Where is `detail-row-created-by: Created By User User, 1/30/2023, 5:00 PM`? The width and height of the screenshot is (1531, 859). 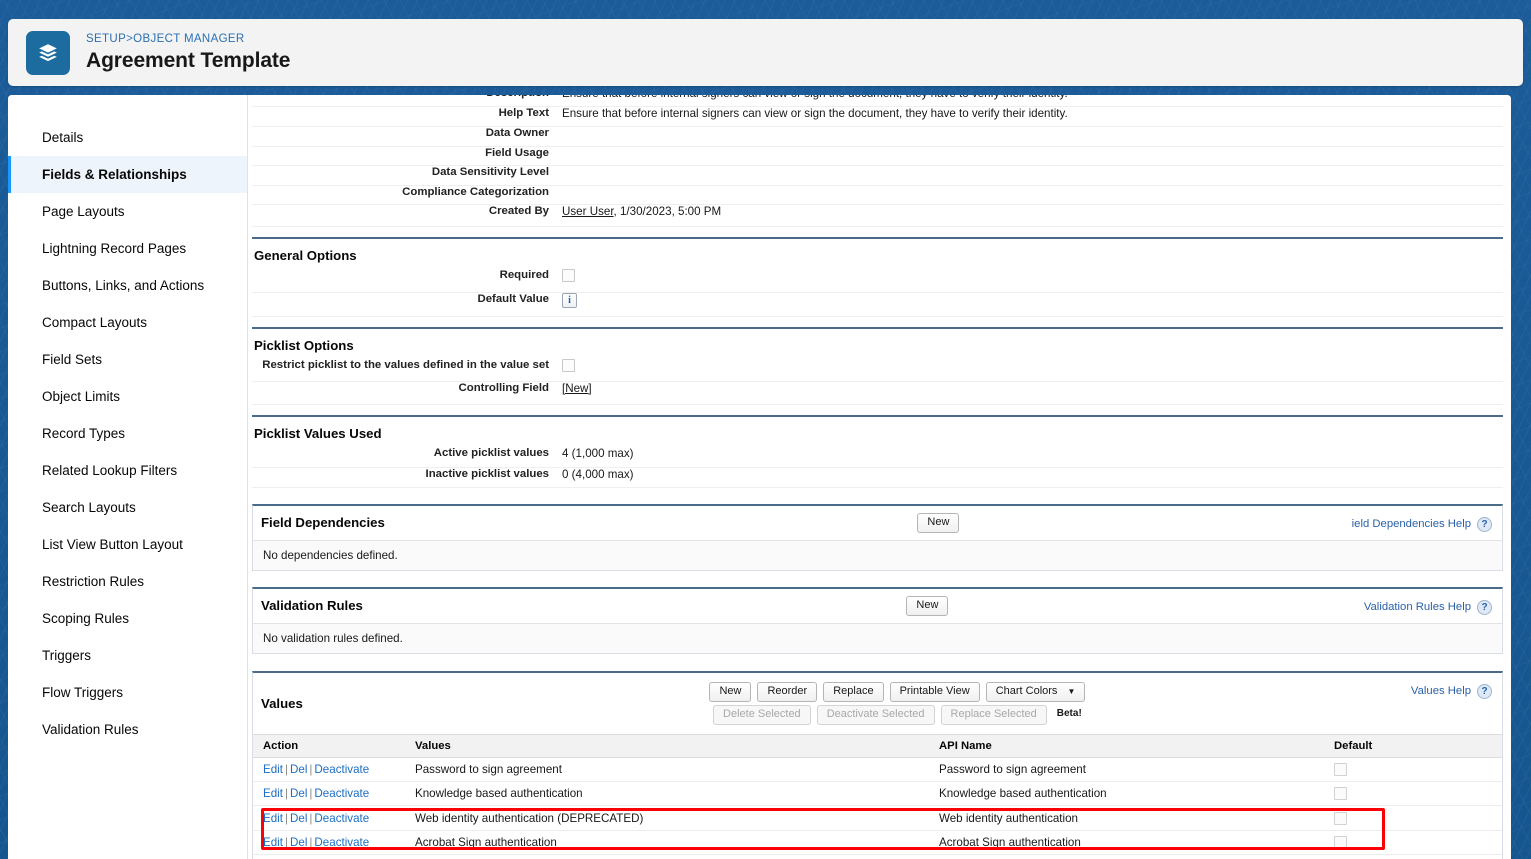 detail-row-created-by: Created By User User, 1/30/2023, 5:00 PM is located at coordinates (877, 216).